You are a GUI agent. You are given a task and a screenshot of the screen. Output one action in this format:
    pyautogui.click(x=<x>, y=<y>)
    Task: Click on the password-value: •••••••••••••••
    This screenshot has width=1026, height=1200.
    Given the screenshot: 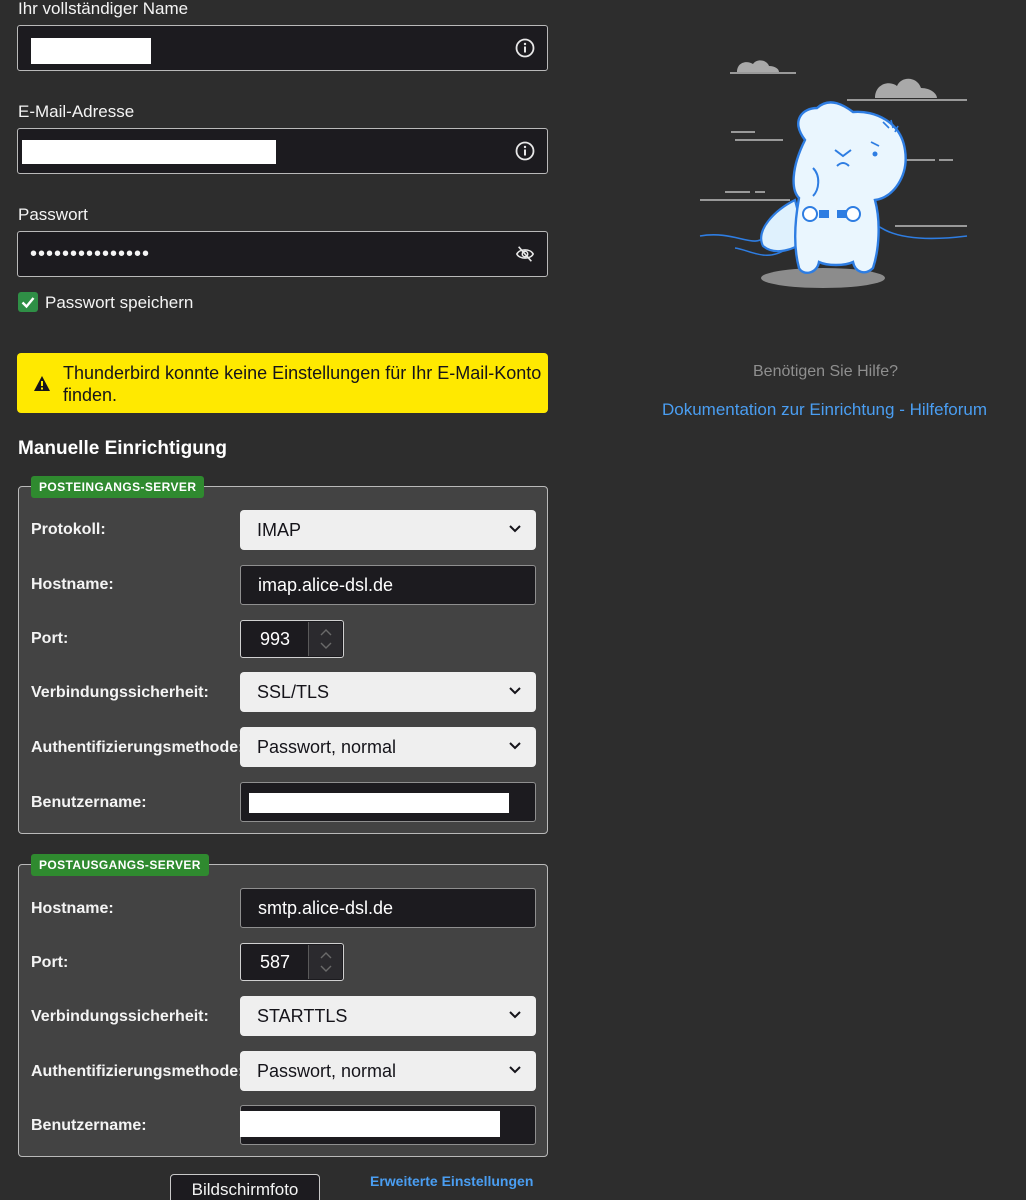 What is the action you would take?
    pyautogui.click(x=90, y=254)
    